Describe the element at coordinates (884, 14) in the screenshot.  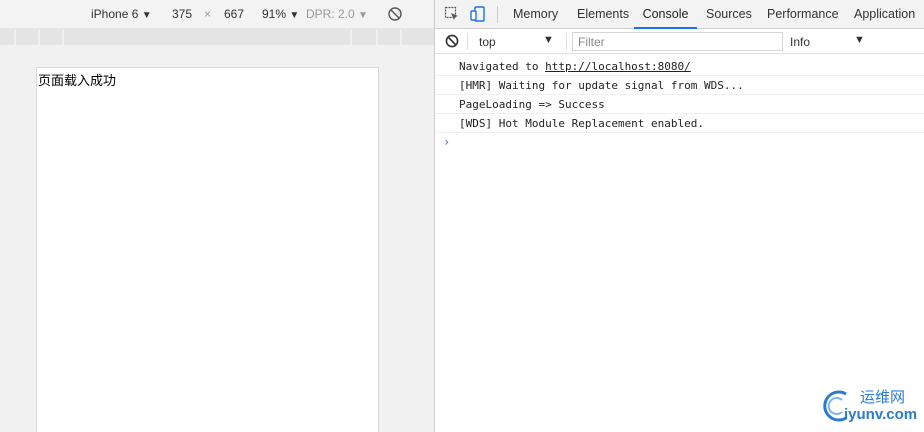
I see `tab-application: Application` at that location.